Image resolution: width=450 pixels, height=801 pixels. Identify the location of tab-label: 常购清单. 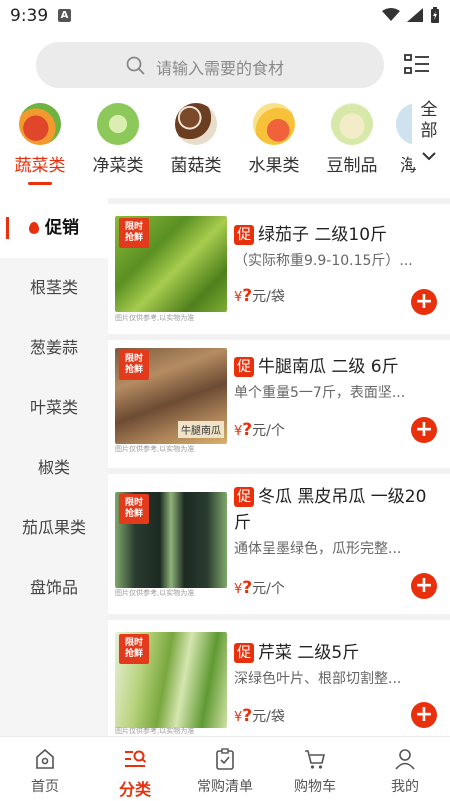
(225, 787).